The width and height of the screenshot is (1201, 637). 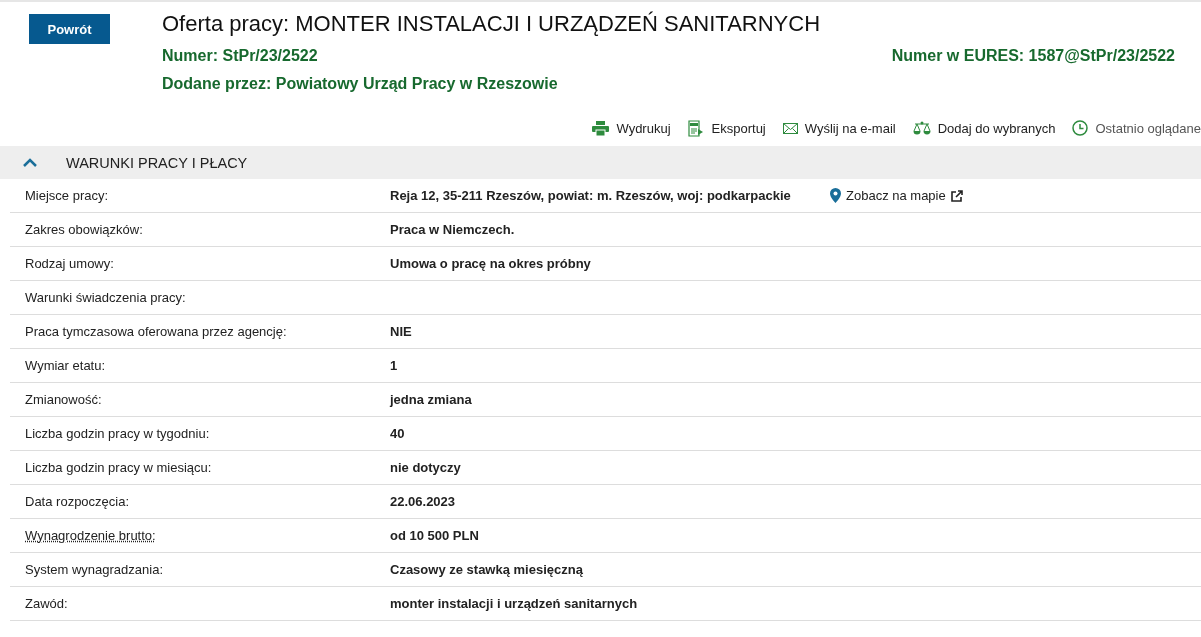 I want to click on field-value: Umowa o pracę na okres próbny, so click(x=491, y=263).